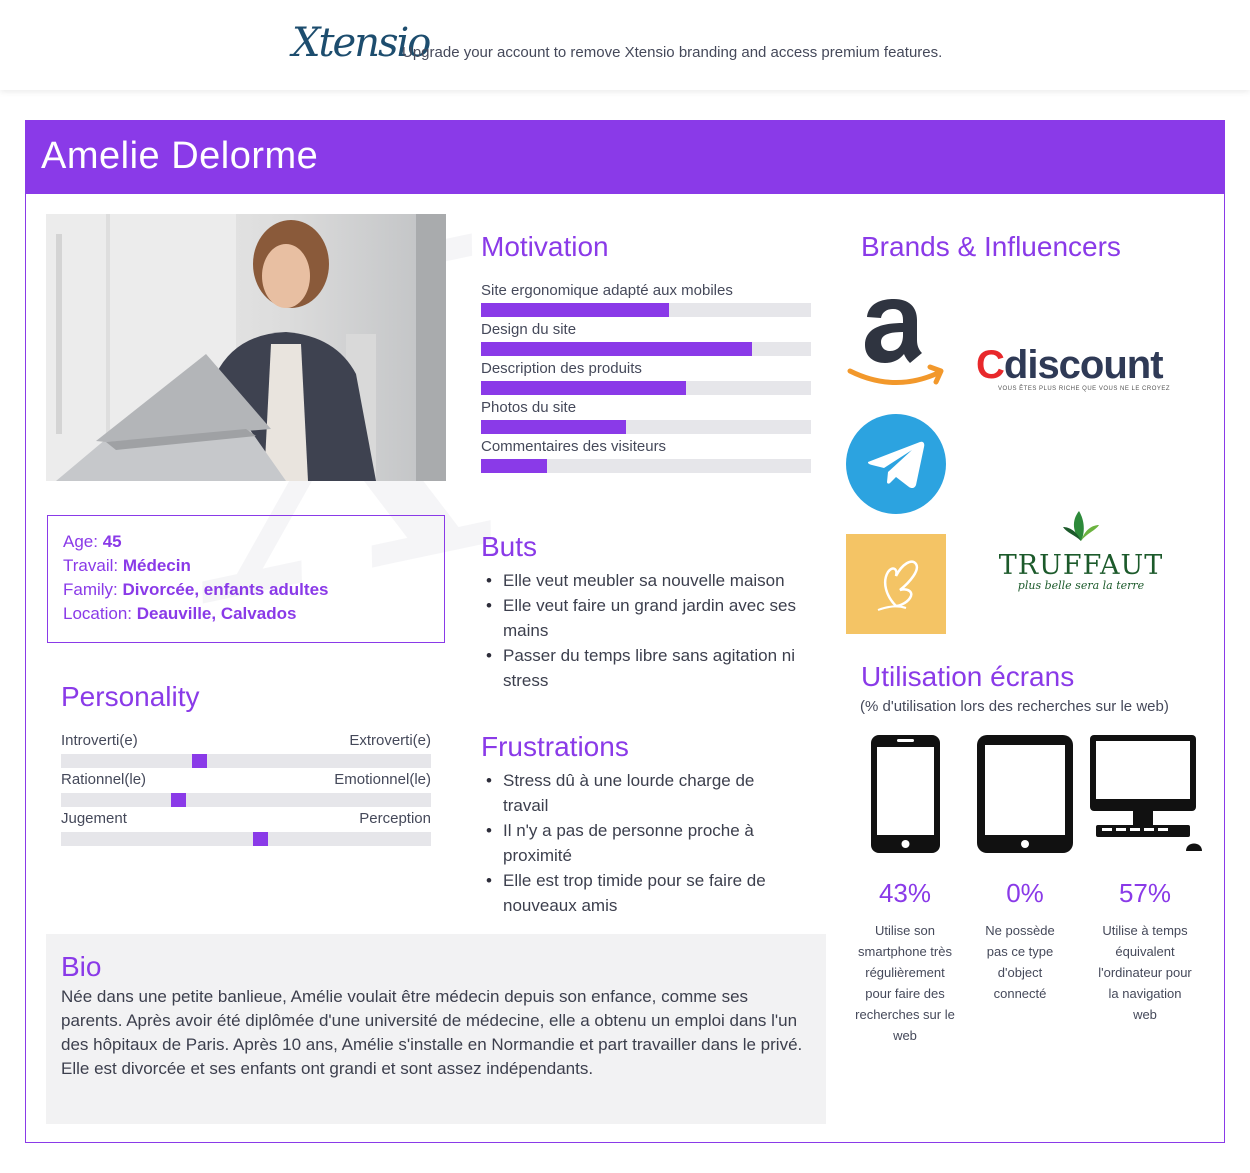  Describe the element at coordinates (196, 589) in the screenshot. I see `info-row-family: Family: Divorcée, enfants adultes` at that location.